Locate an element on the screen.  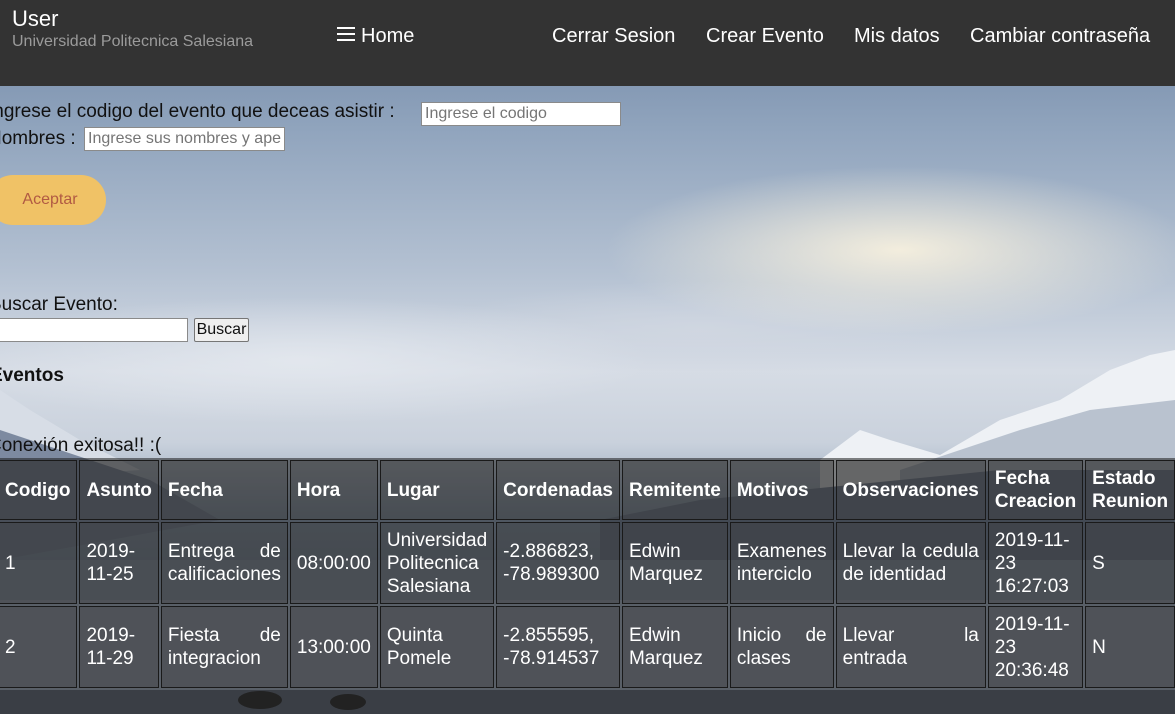
connection-status-text: Conexión exitosa!! :( is located at coordinates (81, 445).